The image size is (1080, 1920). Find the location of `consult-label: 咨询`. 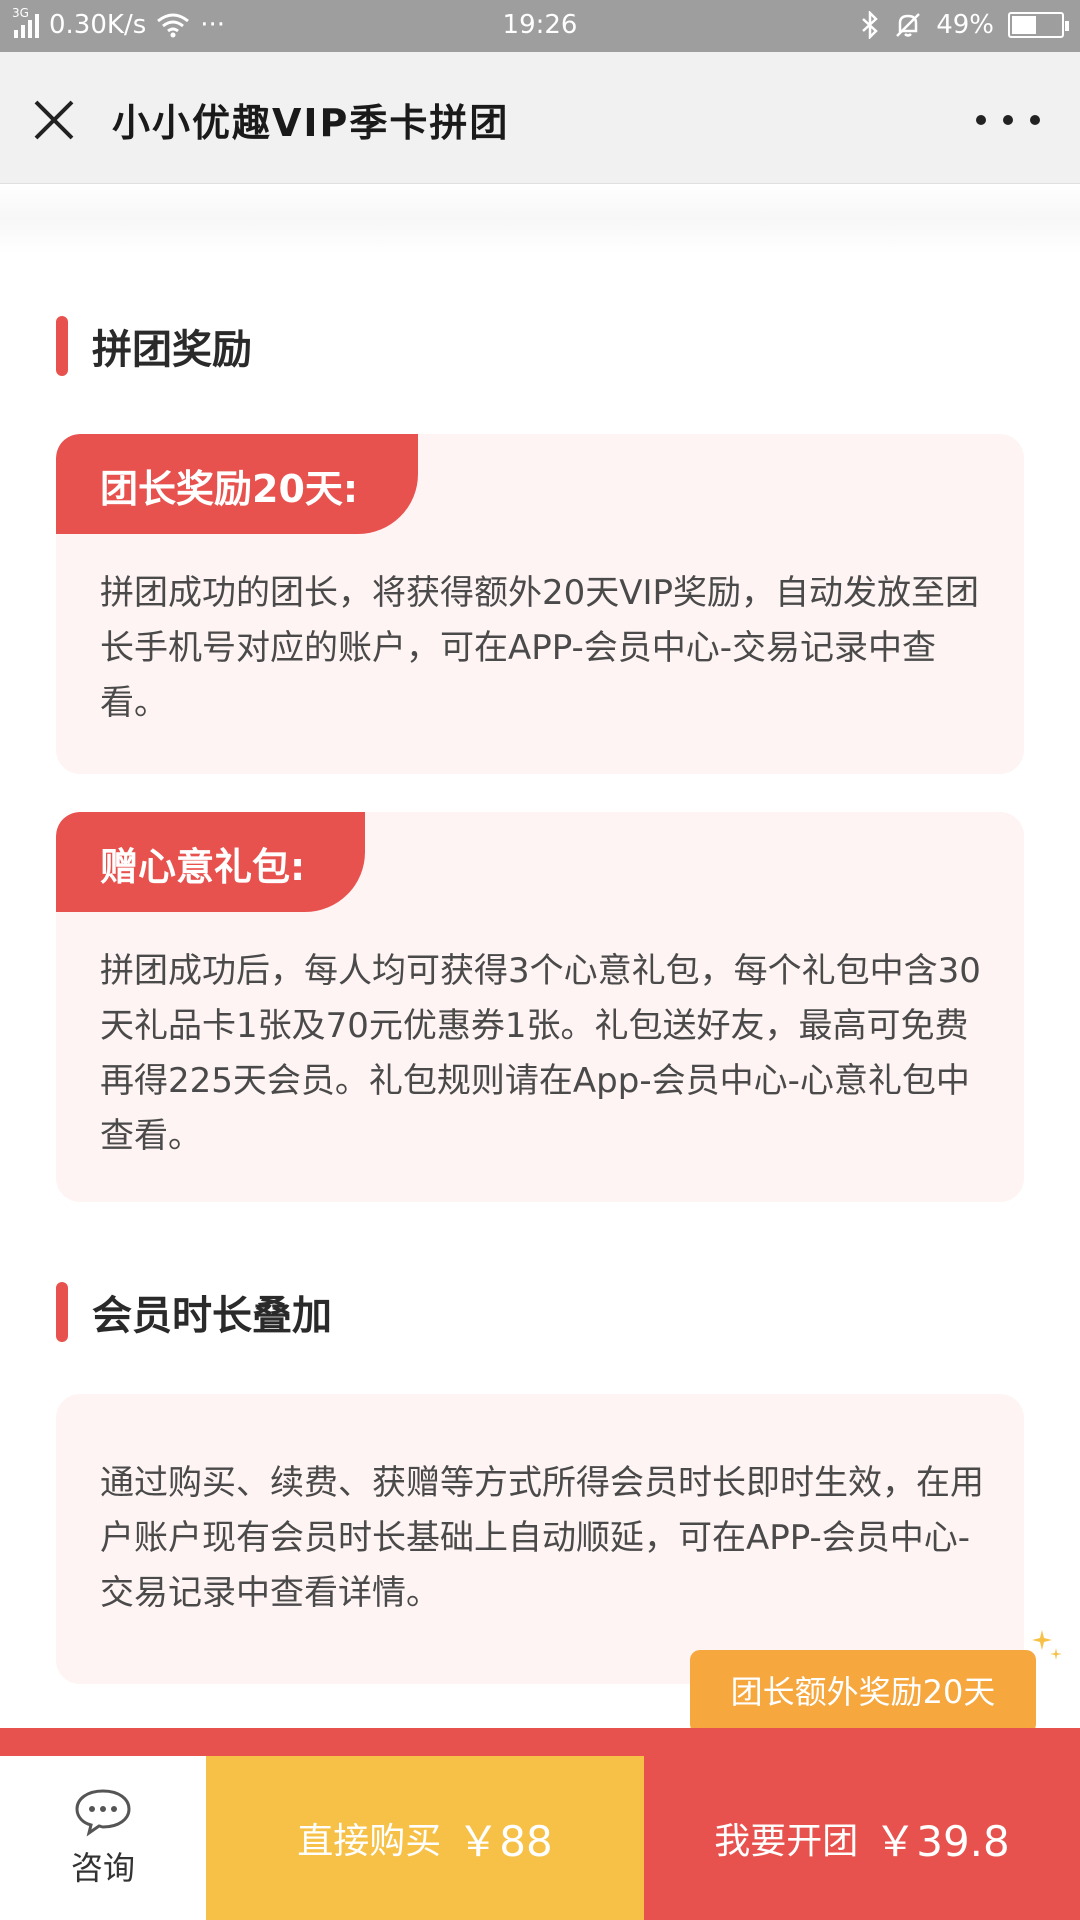

consult-label: 咨询 is located at coordinates (102, 1868).